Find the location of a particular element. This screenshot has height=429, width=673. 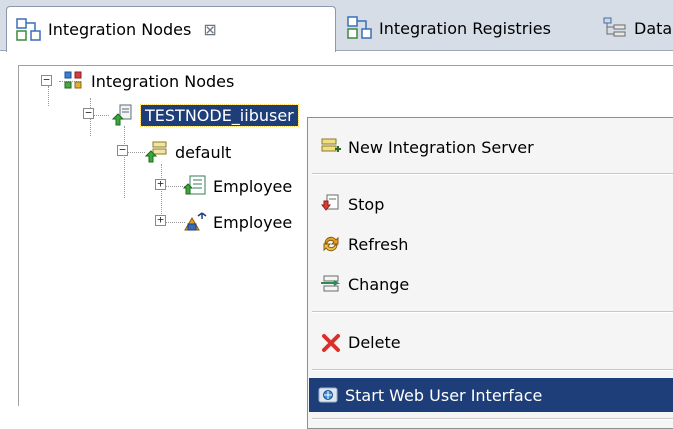

tree-item-default: default is located at coordinates (188, 152).